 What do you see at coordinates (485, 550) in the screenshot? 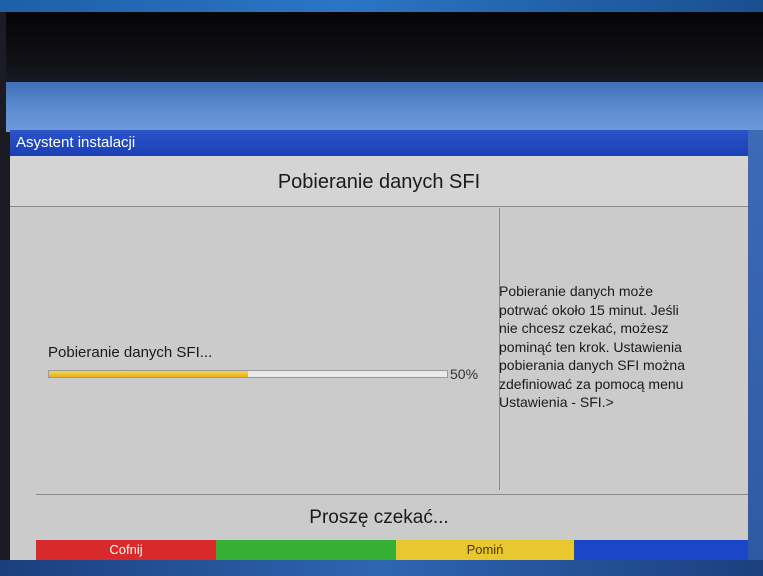
I see `skip-button: Pomiń` at bounding box center [485, 550].